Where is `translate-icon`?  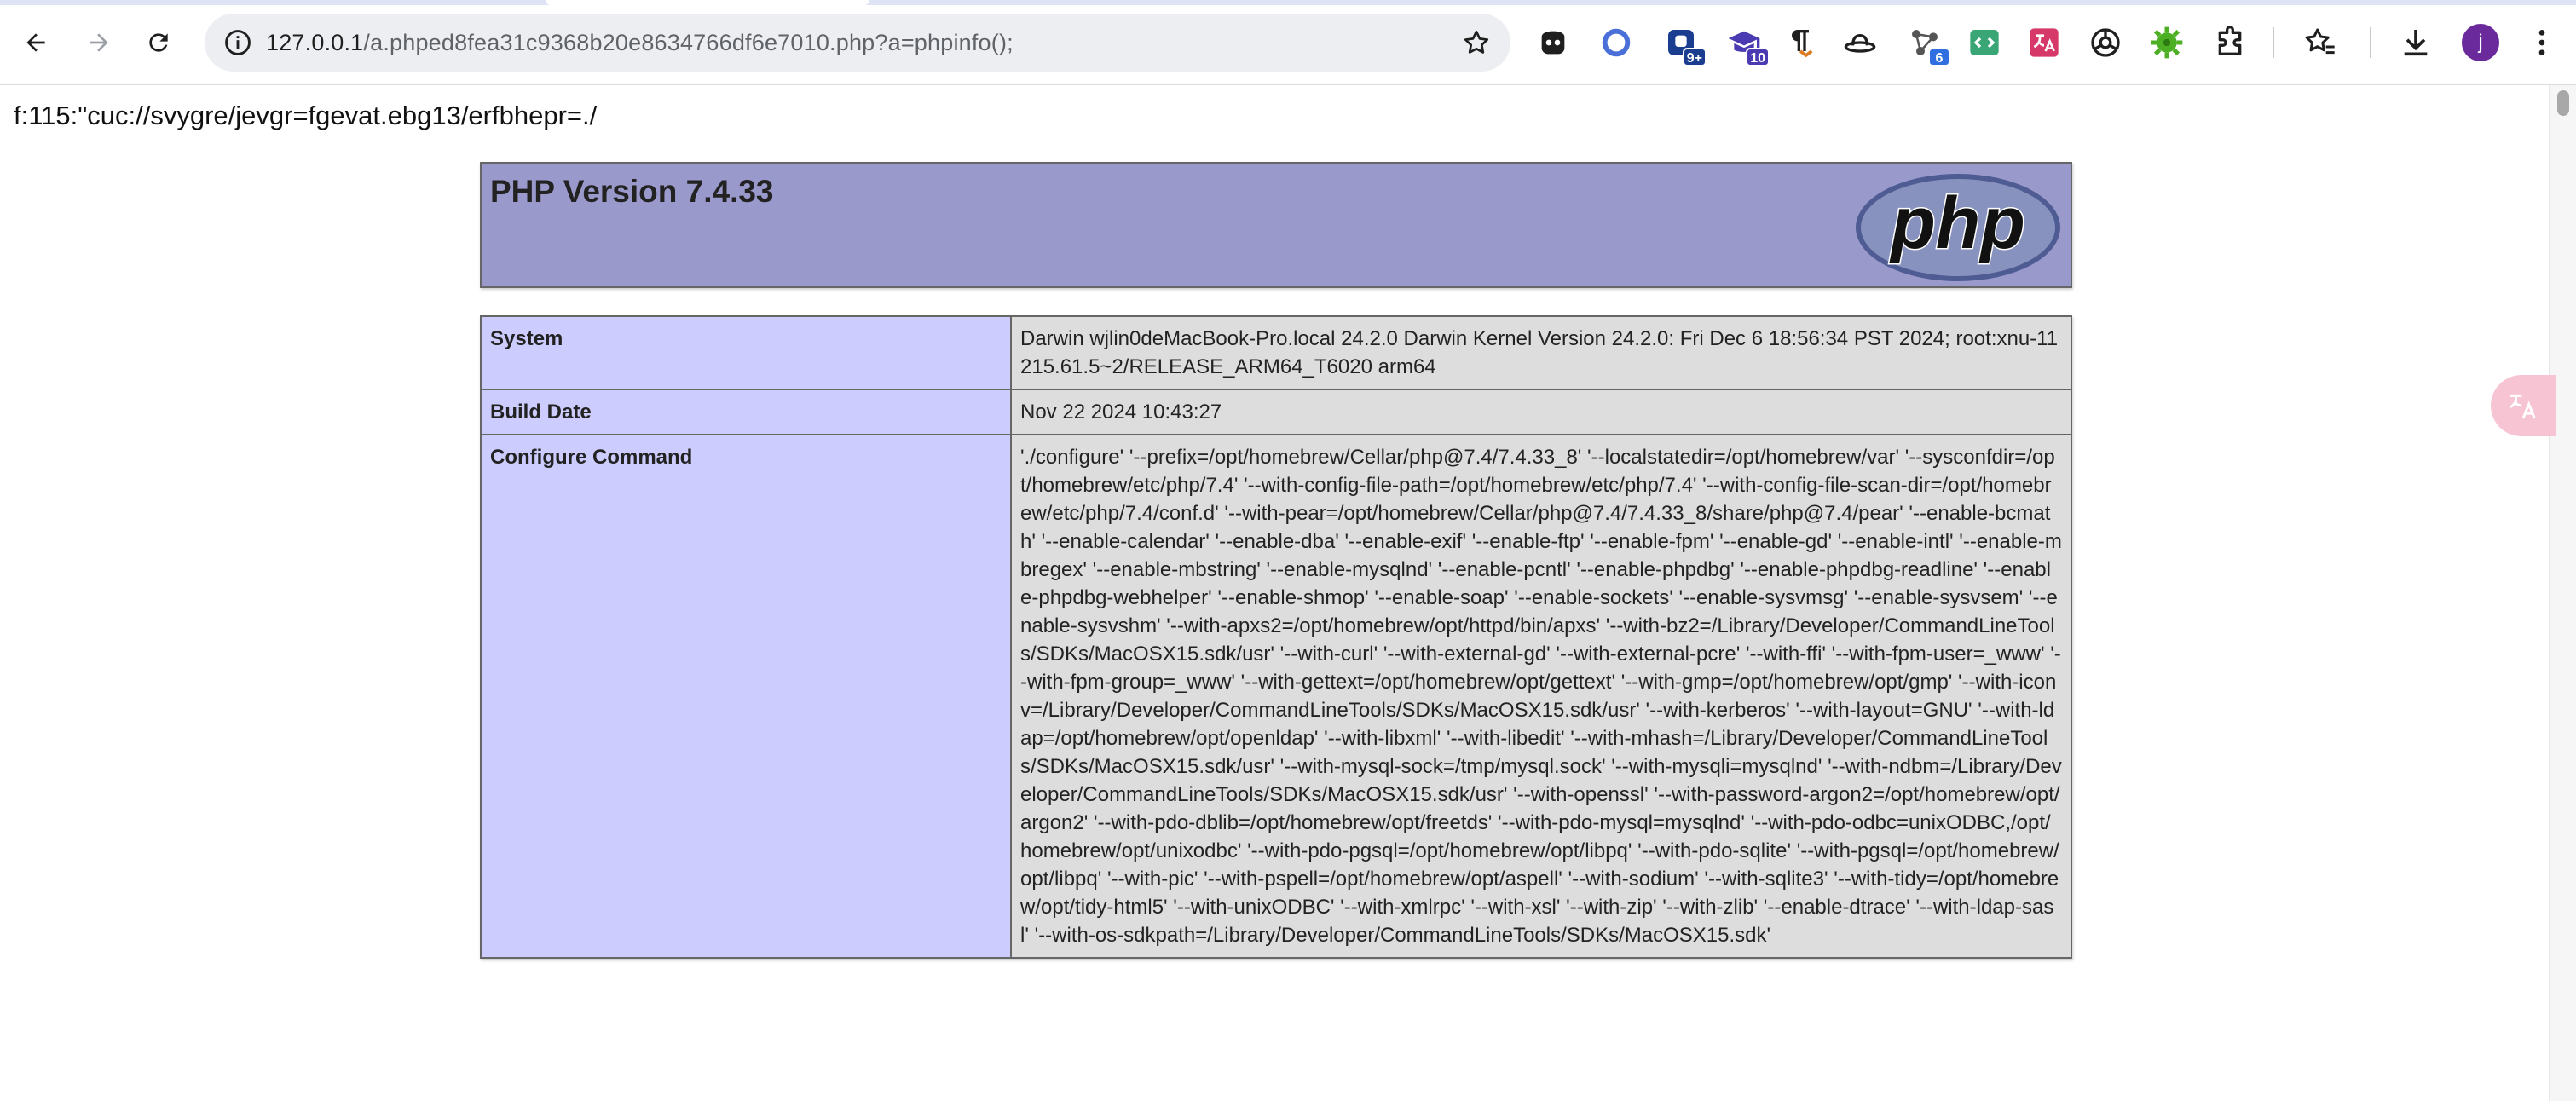
translate-icon is located at coordinates (2523, 406).